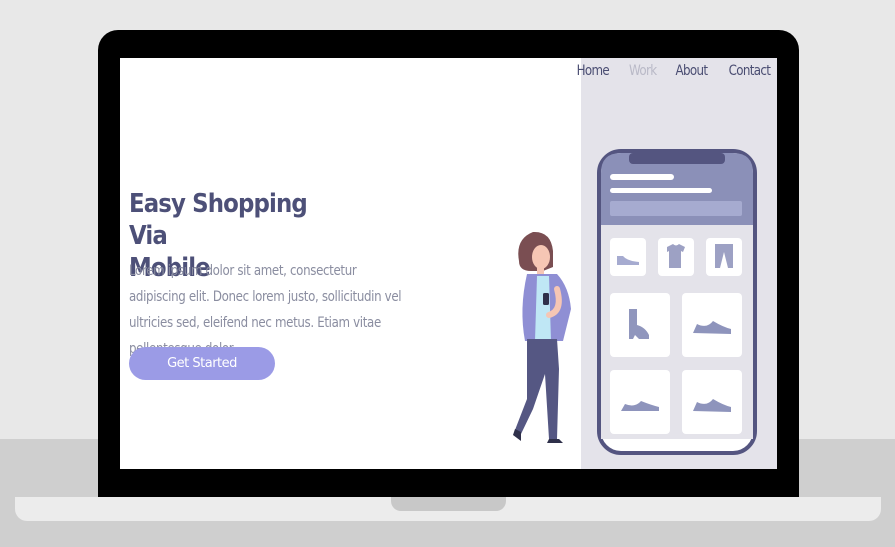 This screenshot has height=547, width=895. What do you see at coordinates (677, 302) in the screenshot?
I see `phone-illustration` at bounding box center [677, 302].